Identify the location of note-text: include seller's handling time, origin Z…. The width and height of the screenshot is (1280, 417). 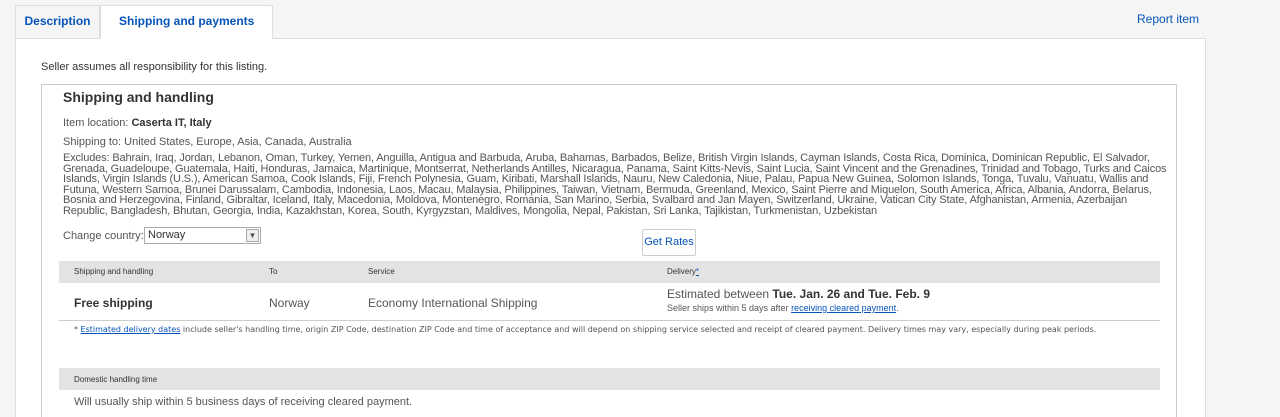
(638, 329).